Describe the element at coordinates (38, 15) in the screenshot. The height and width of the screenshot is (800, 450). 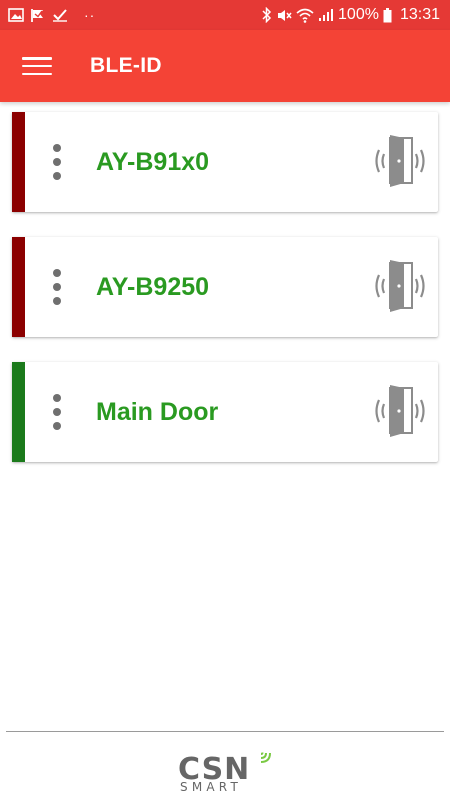
I see `flag-icon` at that location.